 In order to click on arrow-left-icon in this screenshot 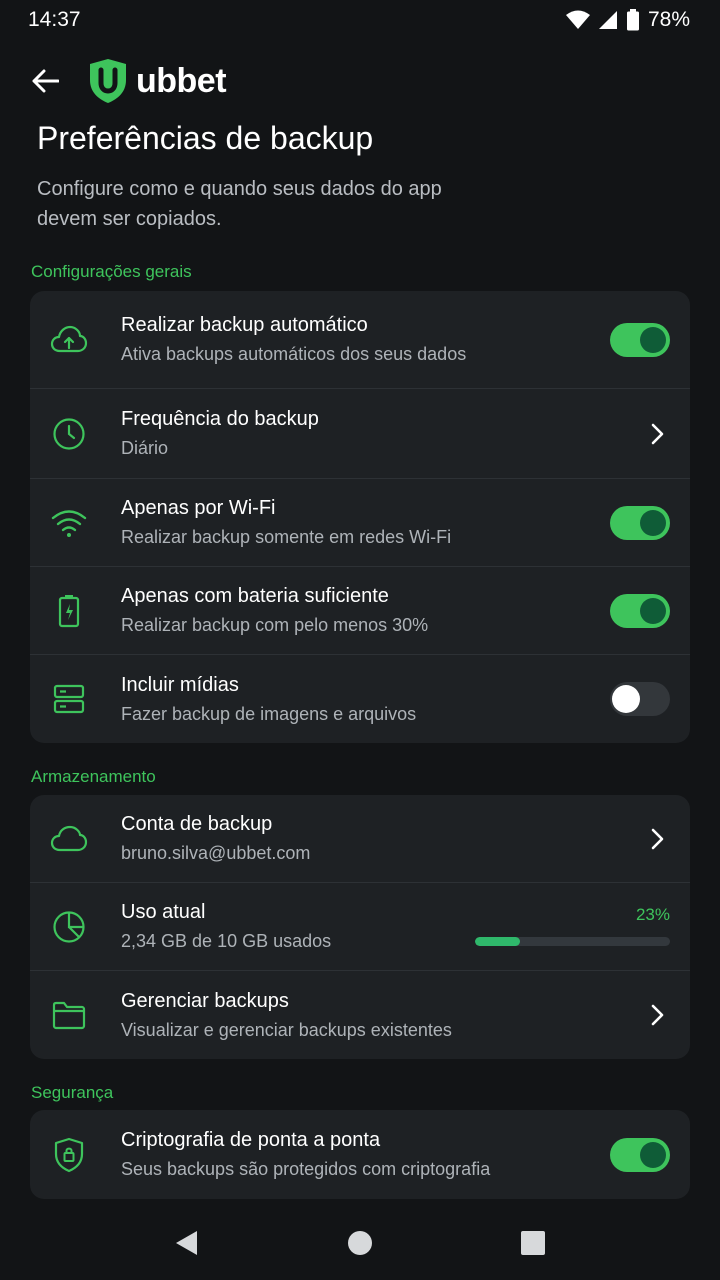, I will do `click(45, 81)`.